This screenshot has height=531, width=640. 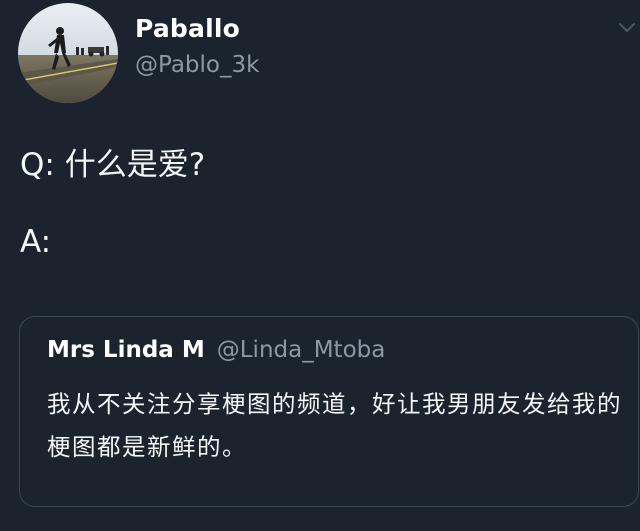 I want to click on avatar, so click(x=68, y=53).